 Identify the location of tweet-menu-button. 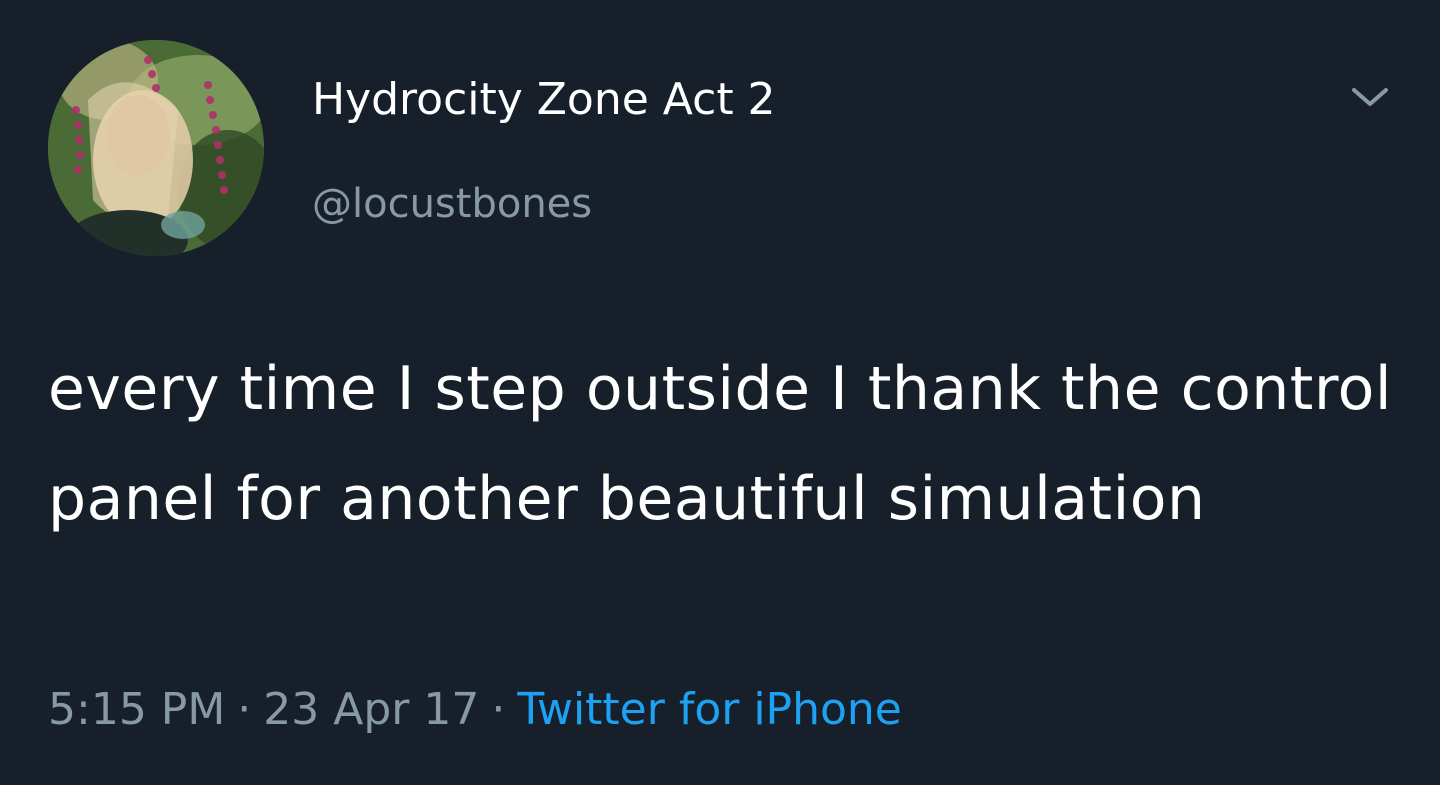
(1370, 97).